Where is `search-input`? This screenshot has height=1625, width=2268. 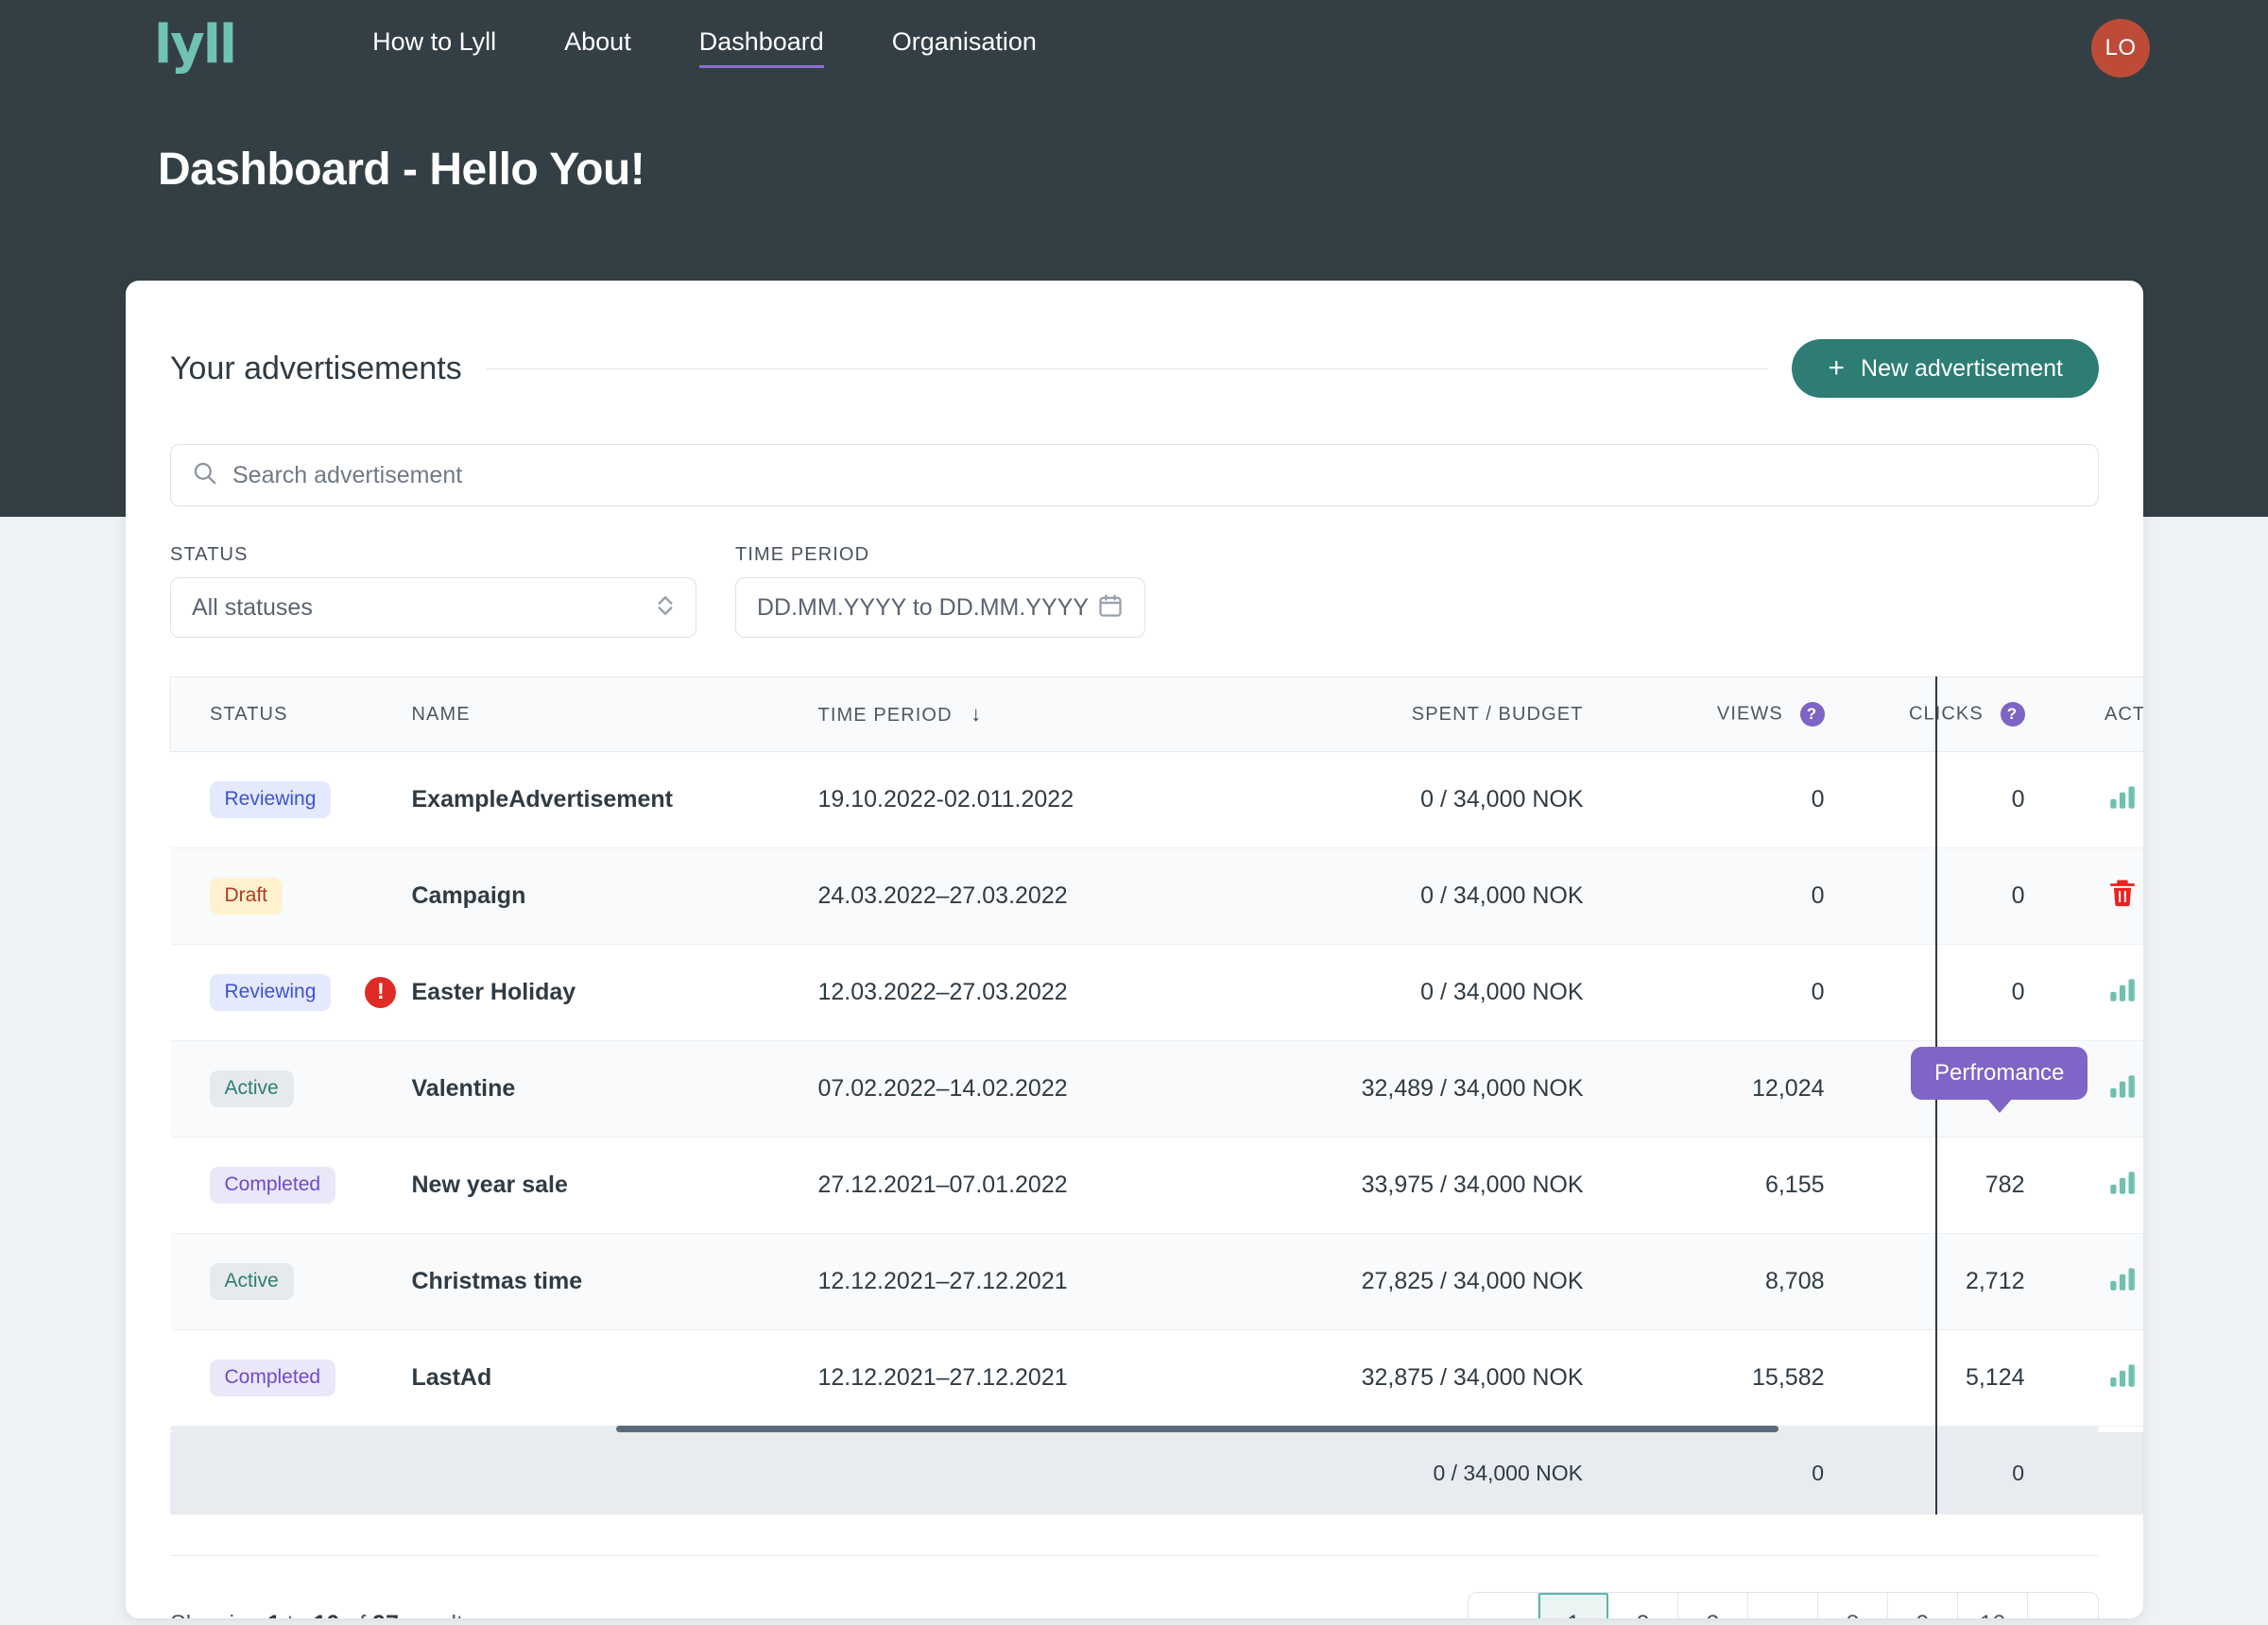
search-input is located at coordinates (1154, 475).